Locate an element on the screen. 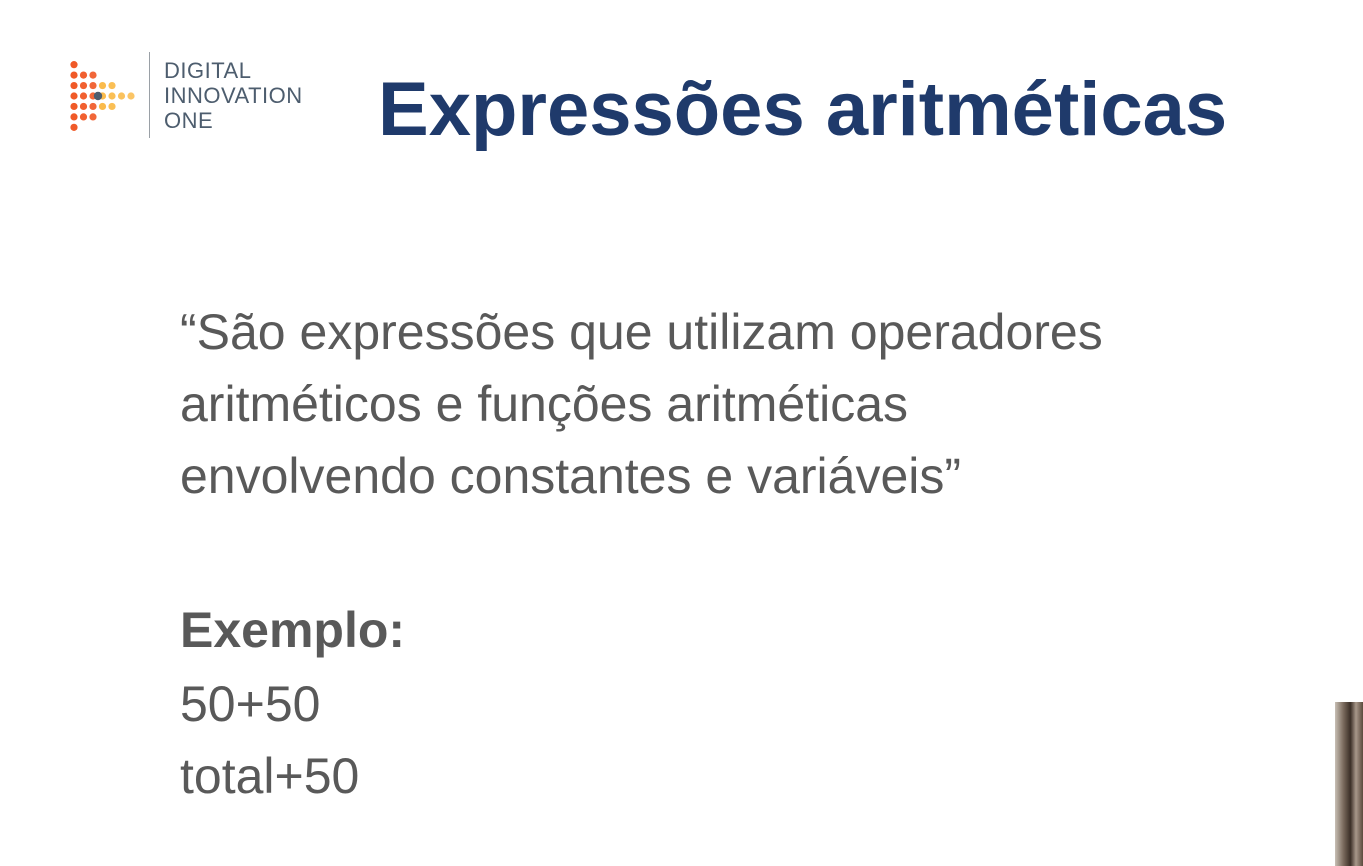  logo-text: DIGITAL INNOVATION ONE is located at coordinates (233, 95).